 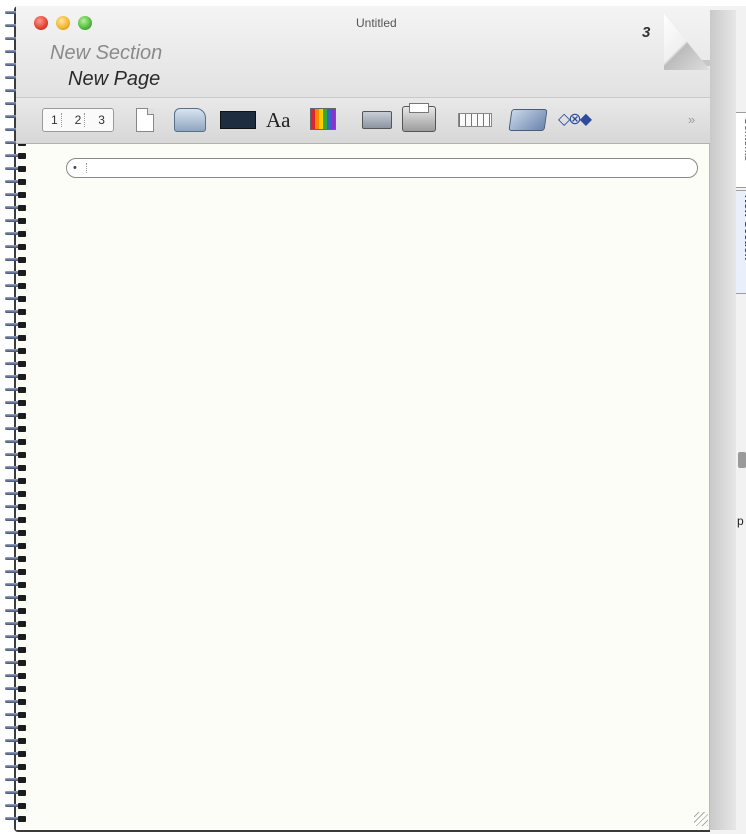 I want to click on tab-section-label: New Section, so click(x=744, y=228).